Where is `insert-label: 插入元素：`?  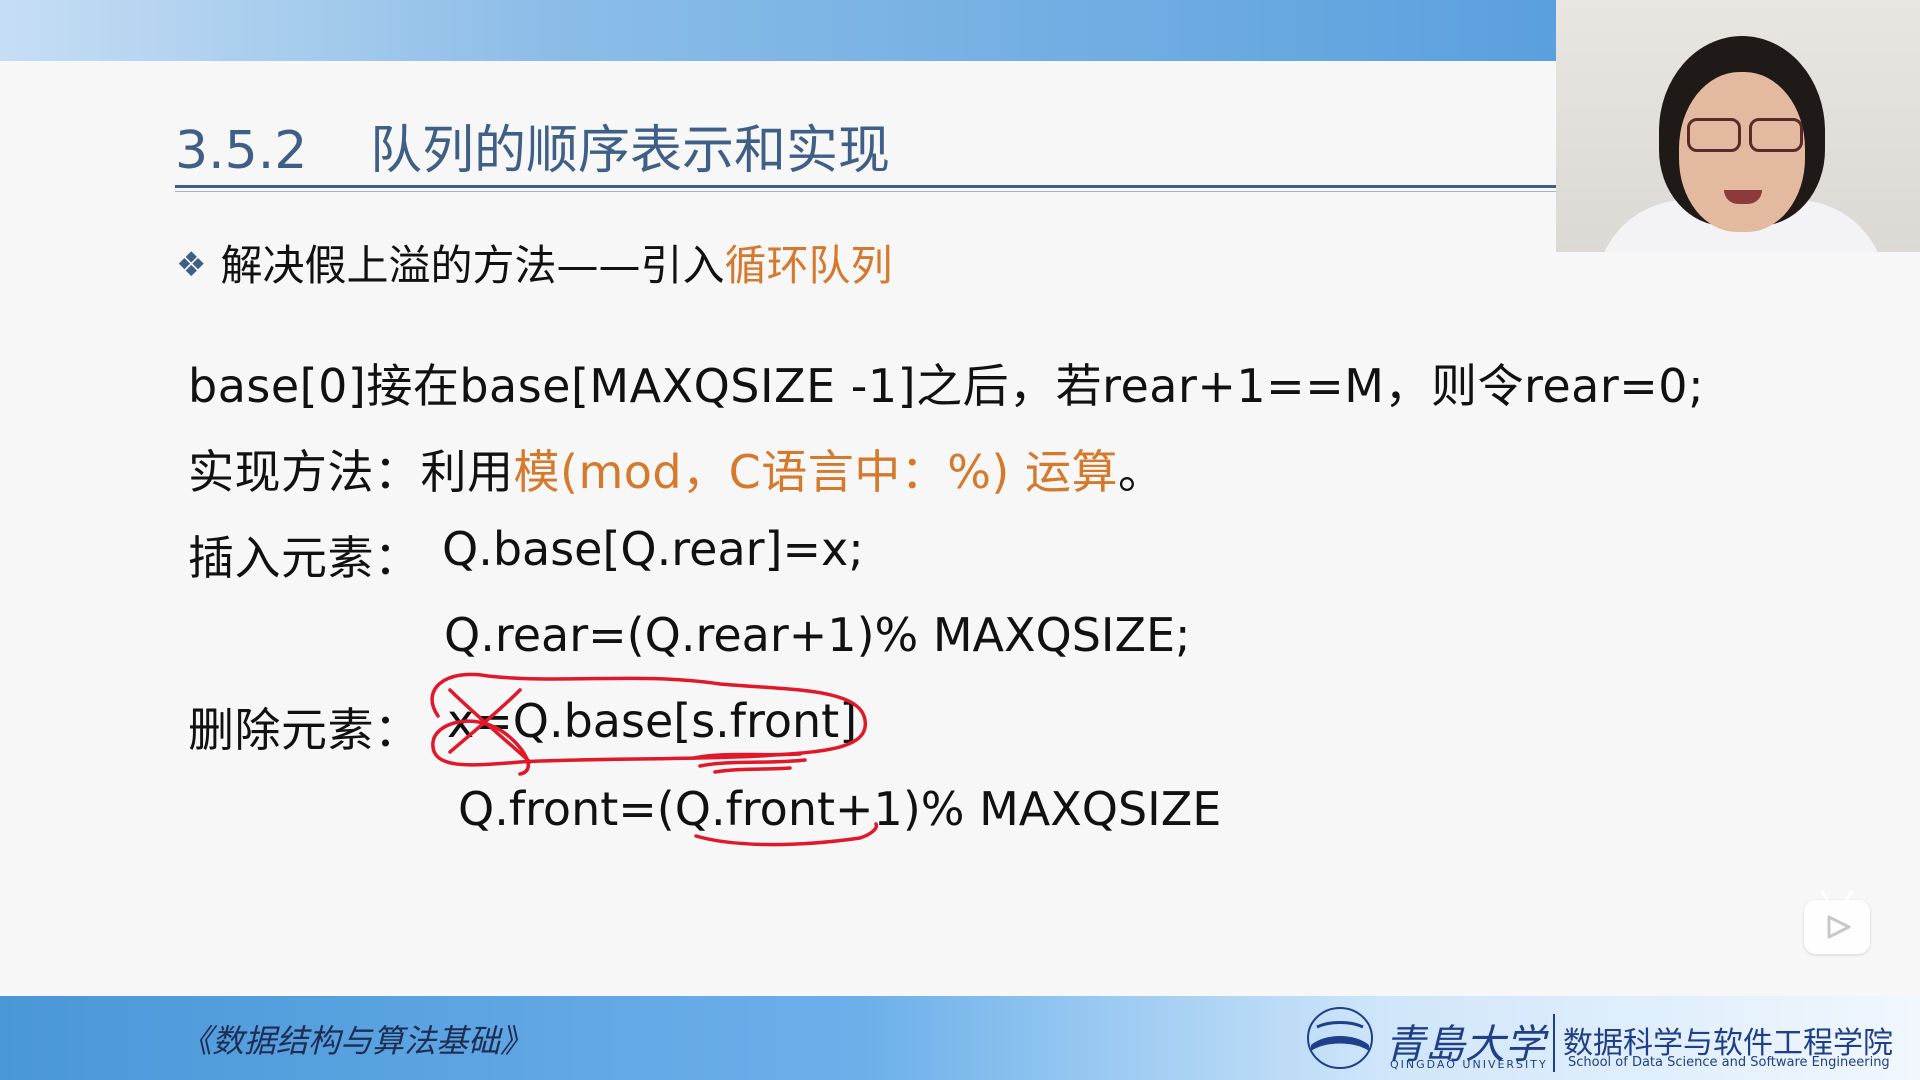 insert-label: 插入元素： is located at coordinates (304, 558).